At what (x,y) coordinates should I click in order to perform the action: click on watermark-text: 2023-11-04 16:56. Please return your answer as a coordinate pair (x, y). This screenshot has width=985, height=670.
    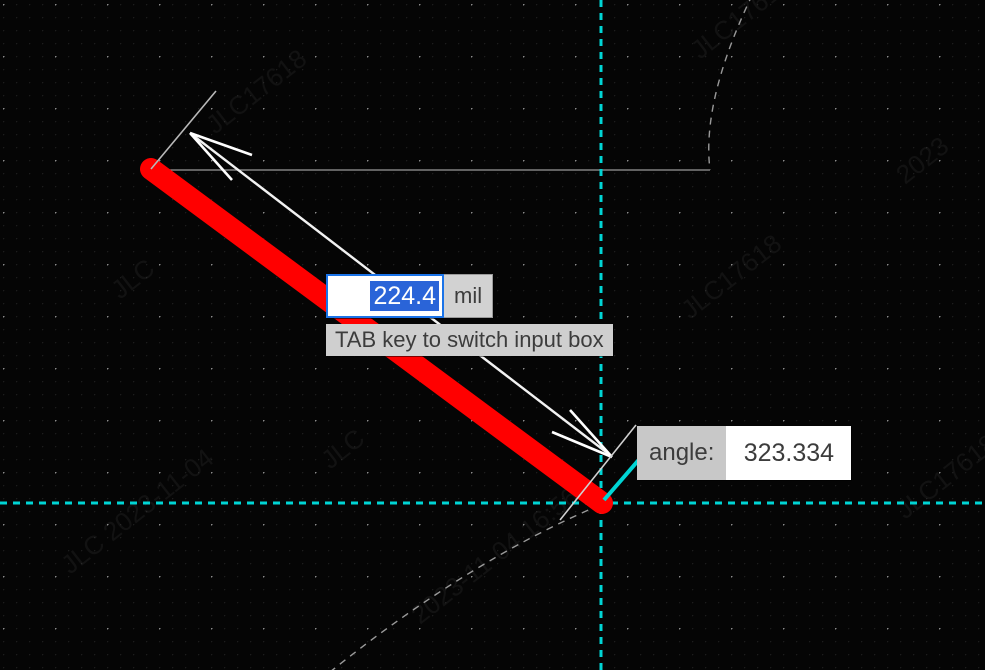
    Looking at the image, I should click on (494, 555).